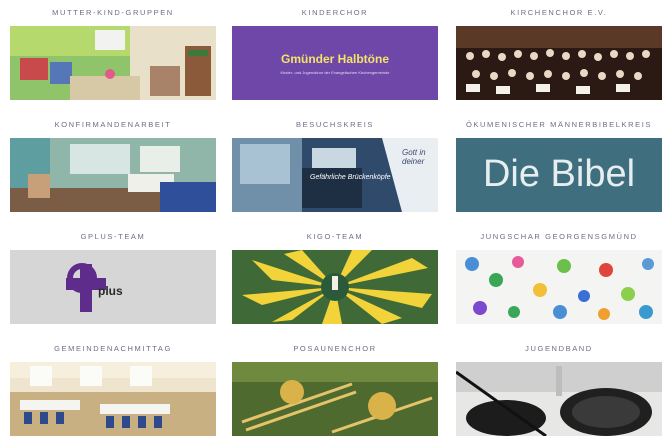 The width and height of the screenshot is (670, 436). I want to click on bible-banner: Die Bibel, so click(559, 175).